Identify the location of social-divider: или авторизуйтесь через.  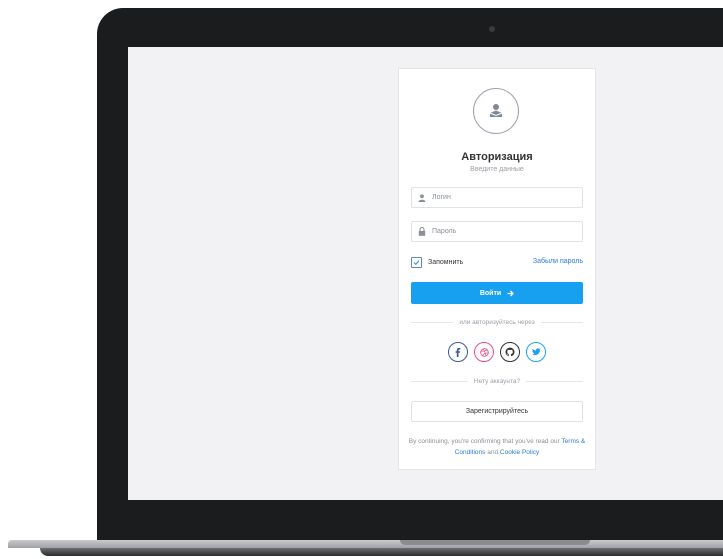
(497, 322).